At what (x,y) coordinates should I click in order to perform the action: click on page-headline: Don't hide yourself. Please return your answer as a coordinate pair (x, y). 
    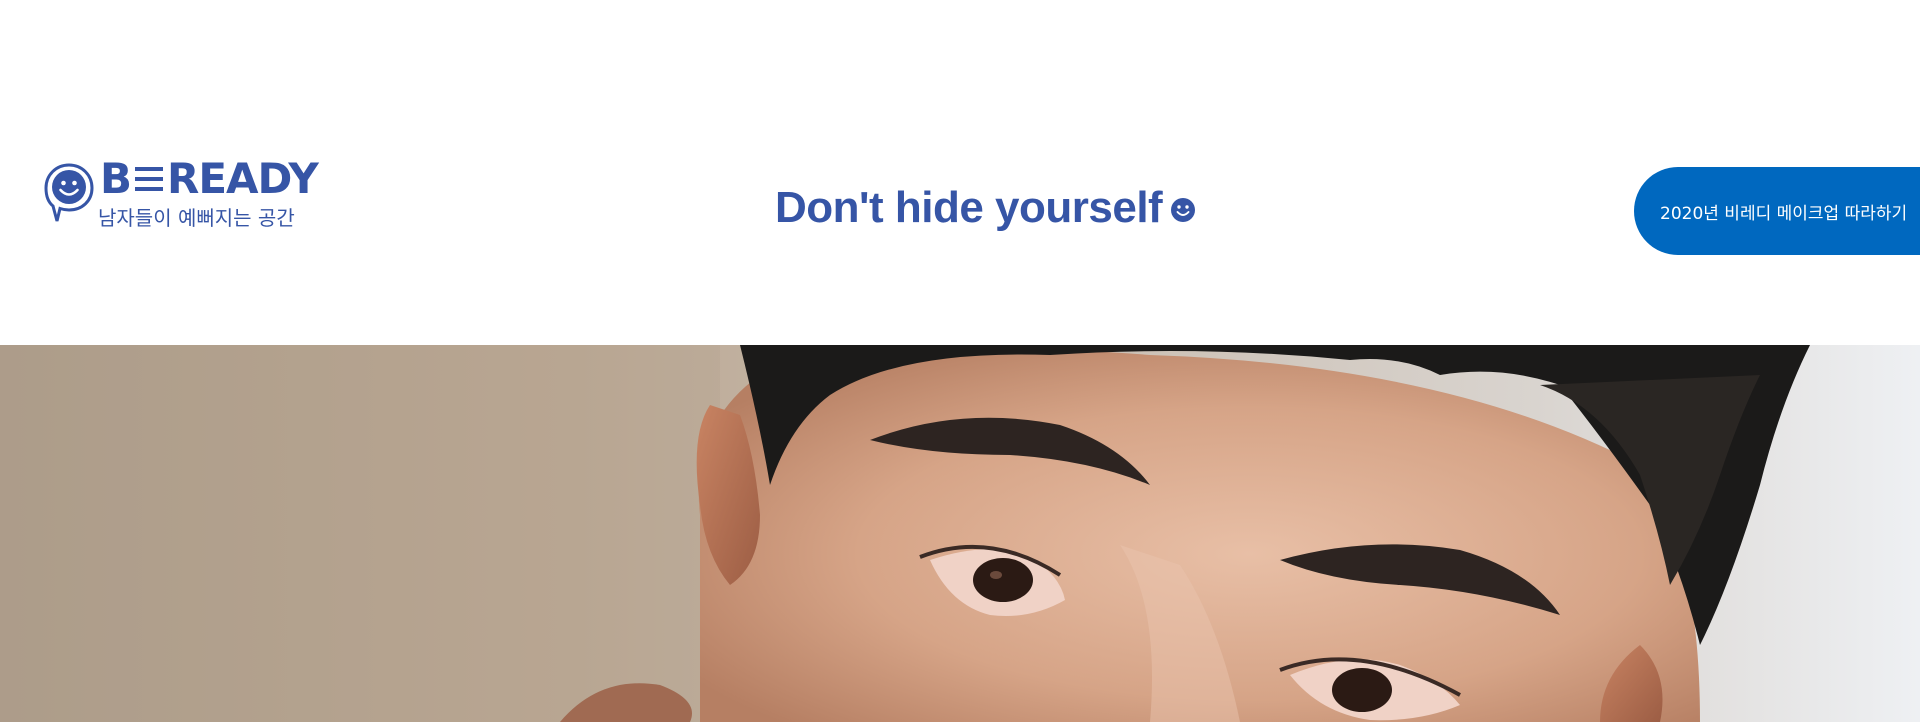
    Looking at the image, I should click on (985, 208).